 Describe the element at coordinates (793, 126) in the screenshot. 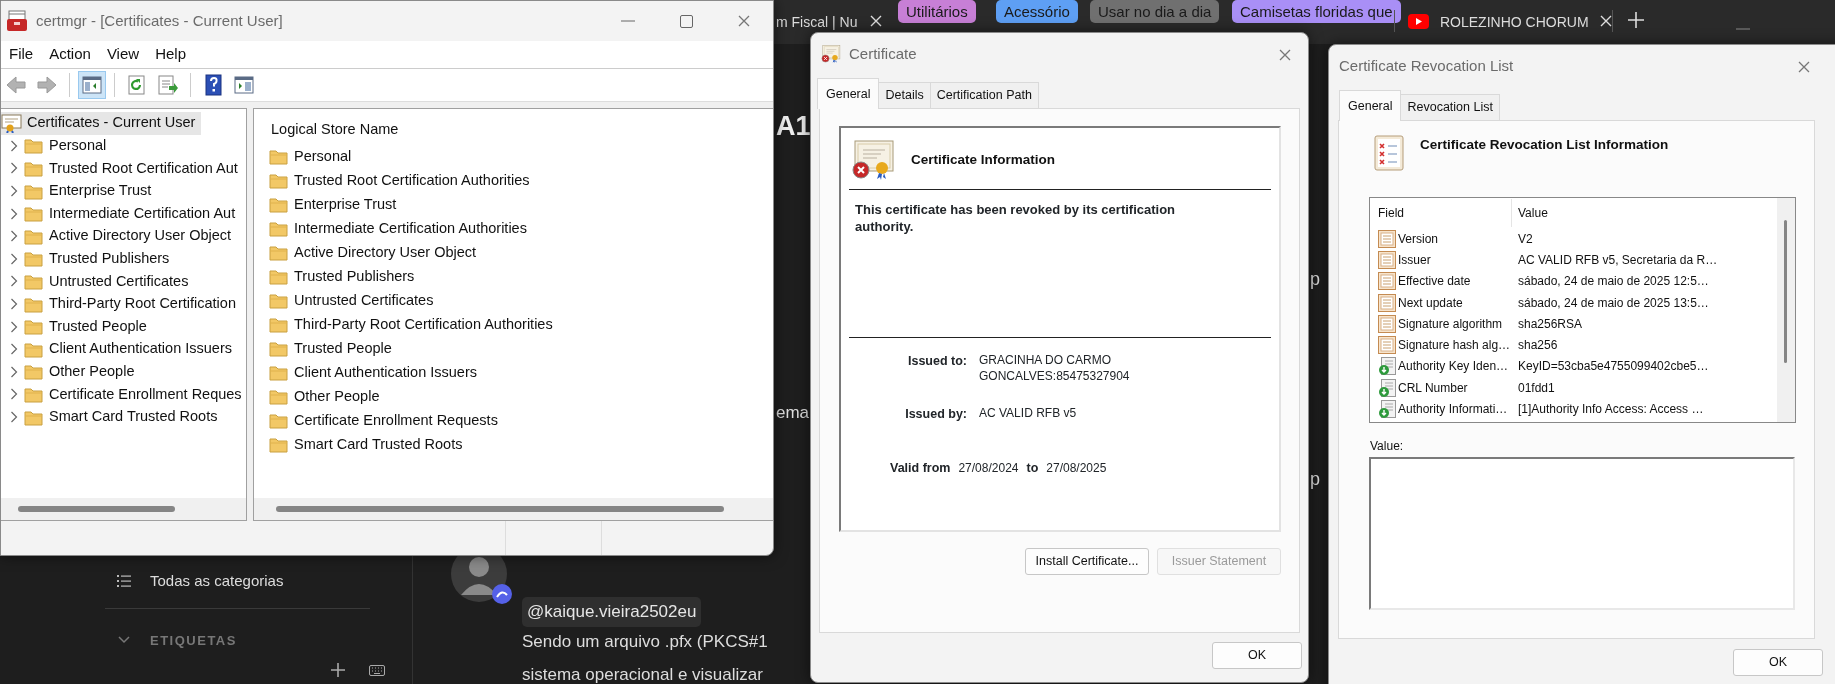

I see `heading-text: A1` at that location.